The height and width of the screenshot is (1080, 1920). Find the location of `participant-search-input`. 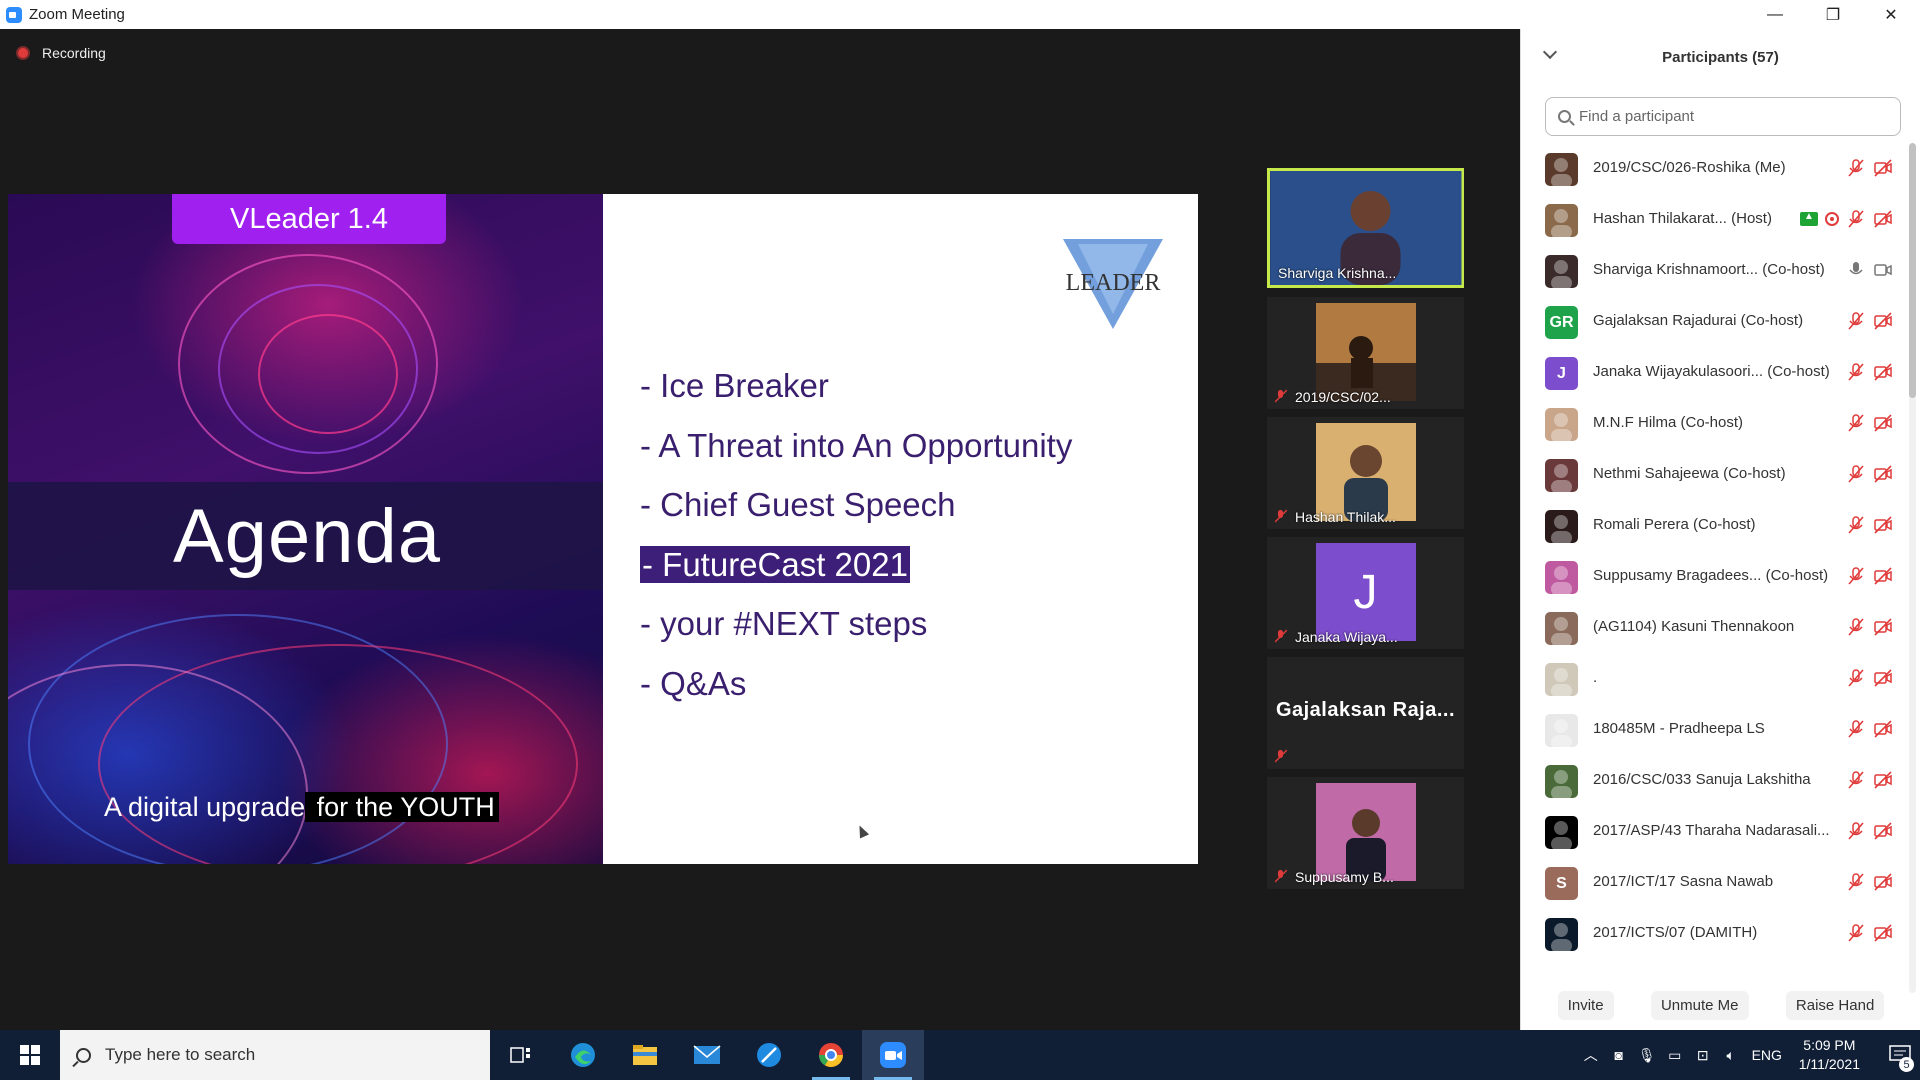

participant-search-input is located at coordinates (1729, 116).